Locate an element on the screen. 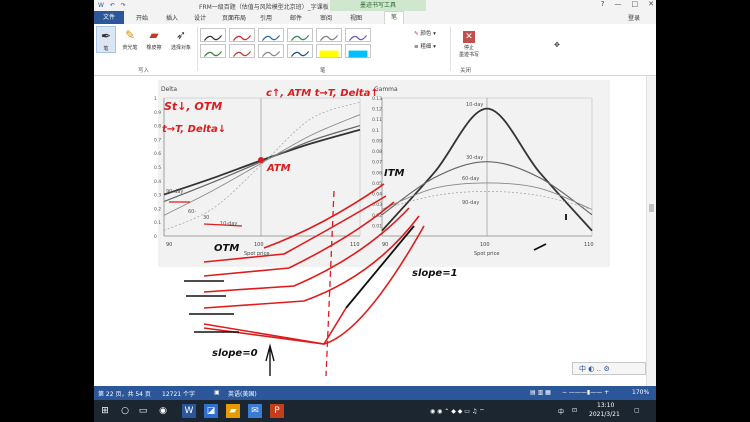  powerpoint-icon: P is located at coordinates (277, 411).